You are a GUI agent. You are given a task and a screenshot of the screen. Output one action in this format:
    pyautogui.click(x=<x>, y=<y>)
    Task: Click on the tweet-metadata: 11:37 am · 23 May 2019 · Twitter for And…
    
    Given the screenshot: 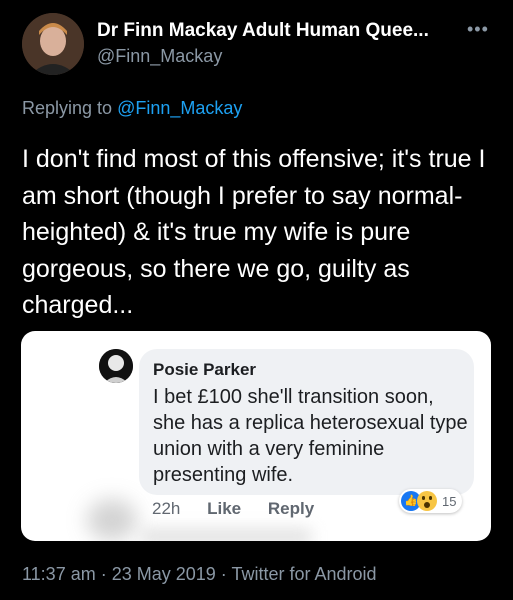 What is the action you would take?
    pyautogui.click(x=199, y=574)
    